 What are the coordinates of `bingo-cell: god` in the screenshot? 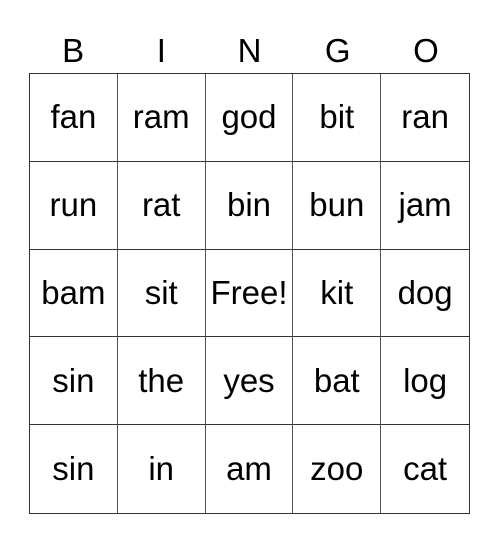 It's located at (249, 118).